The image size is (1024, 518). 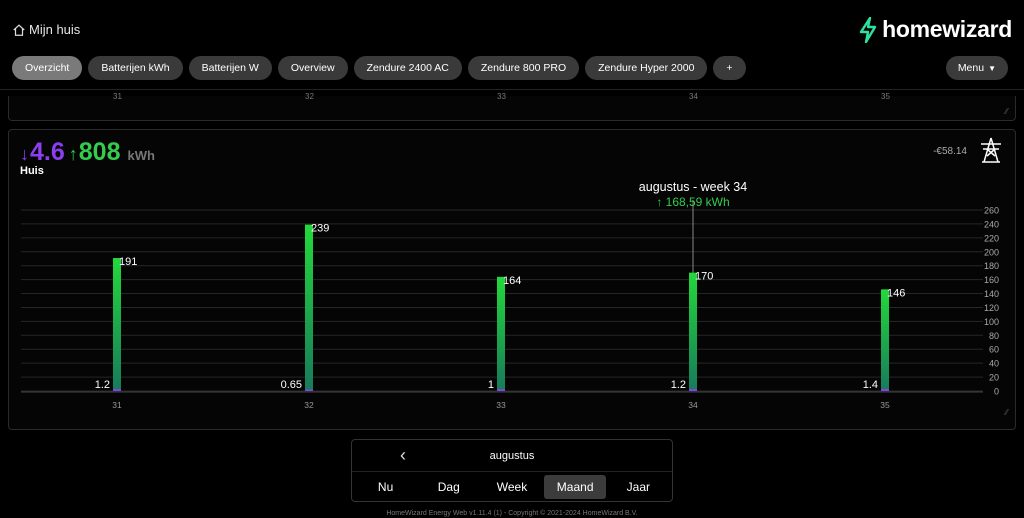 I want to click on top-tick: 33, so click(x=501, y=96).